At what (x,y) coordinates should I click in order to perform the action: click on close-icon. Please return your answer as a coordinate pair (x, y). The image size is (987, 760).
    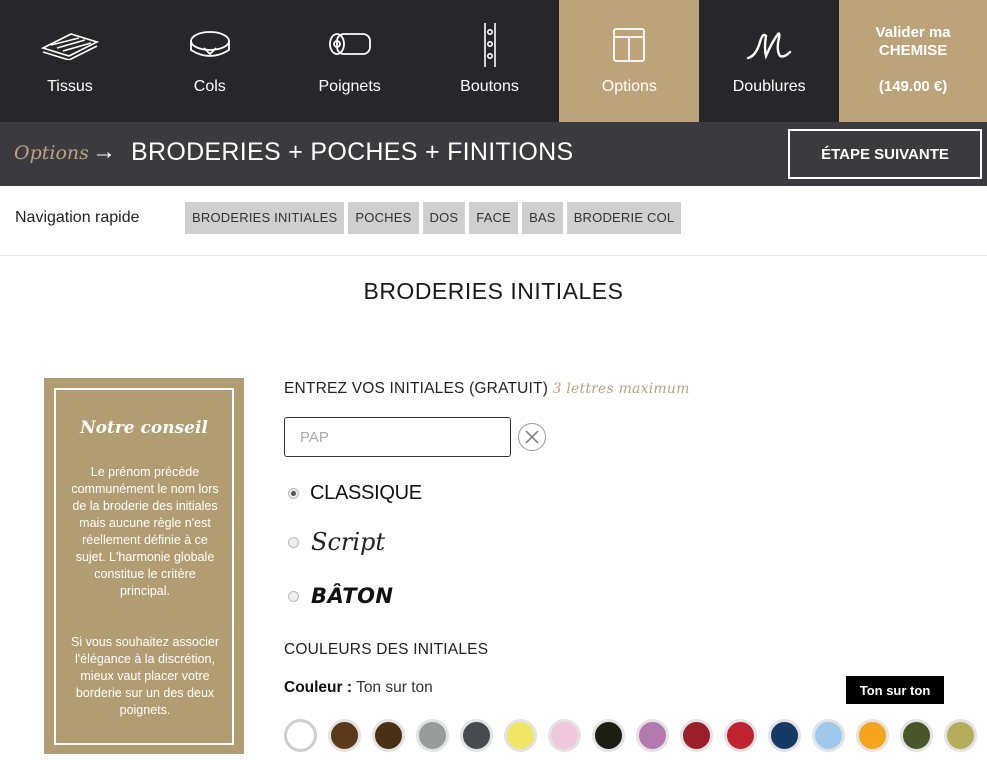
    Looking at the image, I should click on (532, 437).